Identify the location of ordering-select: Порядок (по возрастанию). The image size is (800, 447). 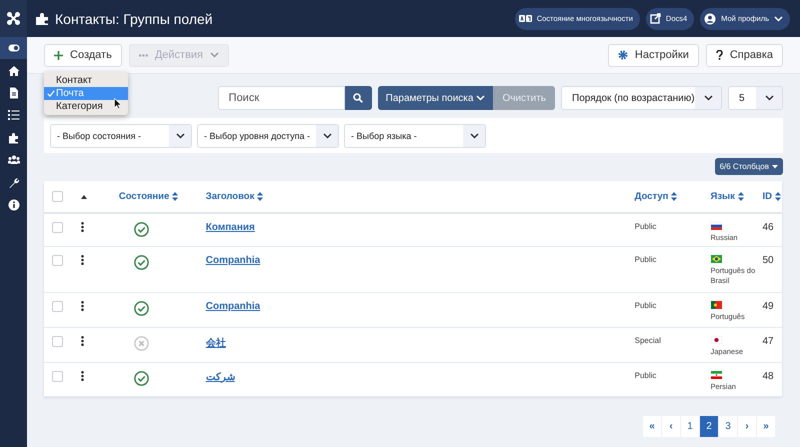
(641, 98).